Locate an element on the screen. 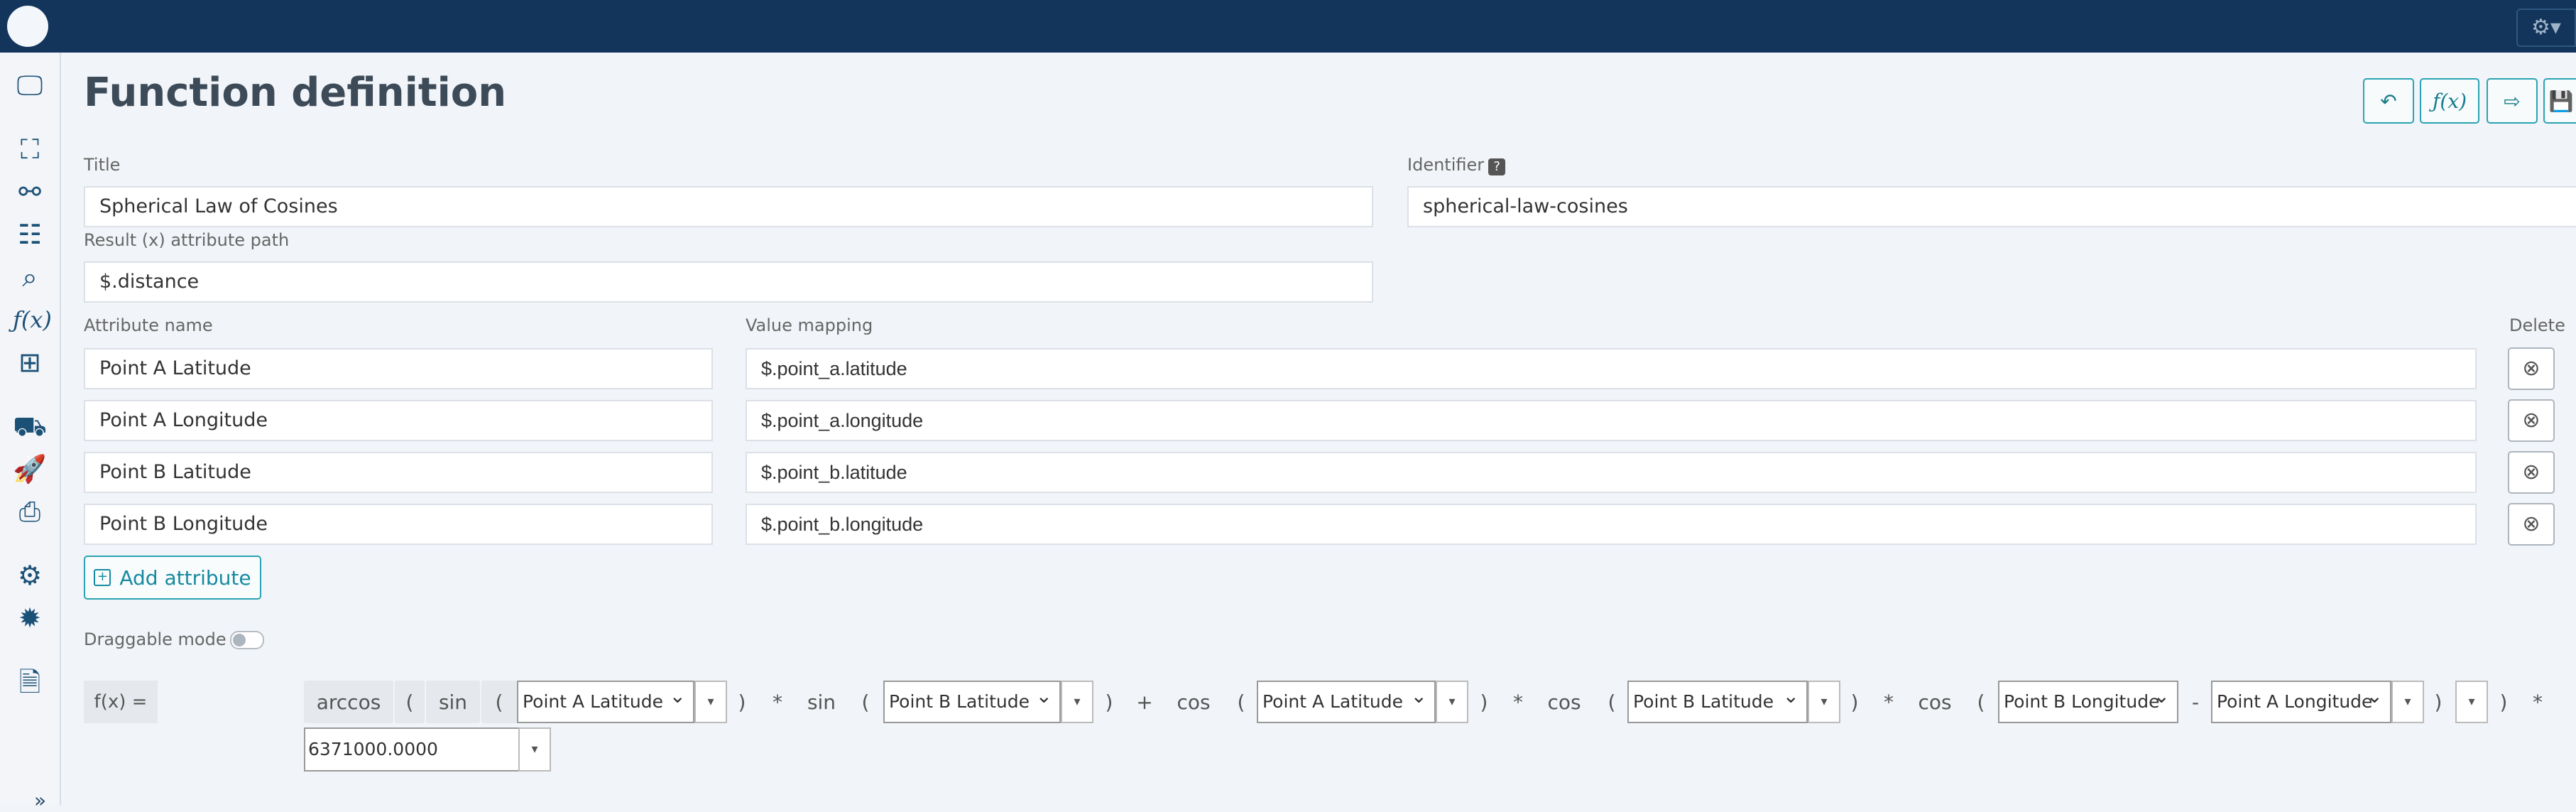  add-attribute-button: + Add attribute is located at coordinates (172, 578).